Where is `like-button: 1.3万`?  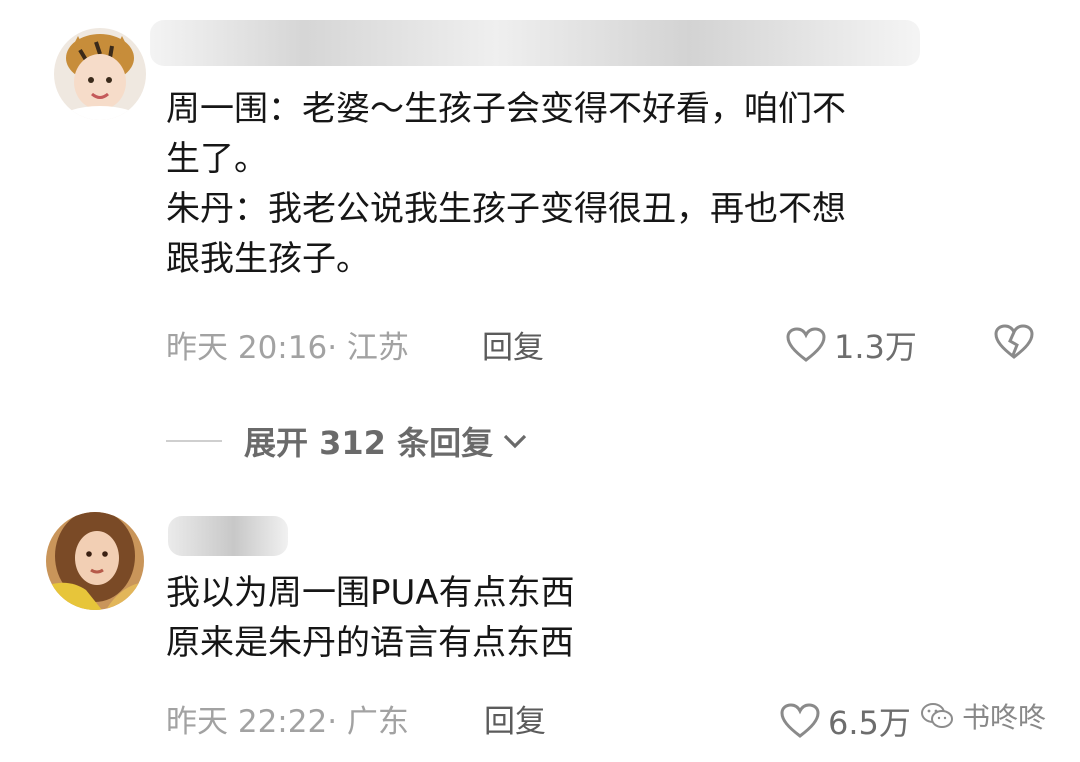 like-button: 1.3万 is located at coordinates (851, 345).